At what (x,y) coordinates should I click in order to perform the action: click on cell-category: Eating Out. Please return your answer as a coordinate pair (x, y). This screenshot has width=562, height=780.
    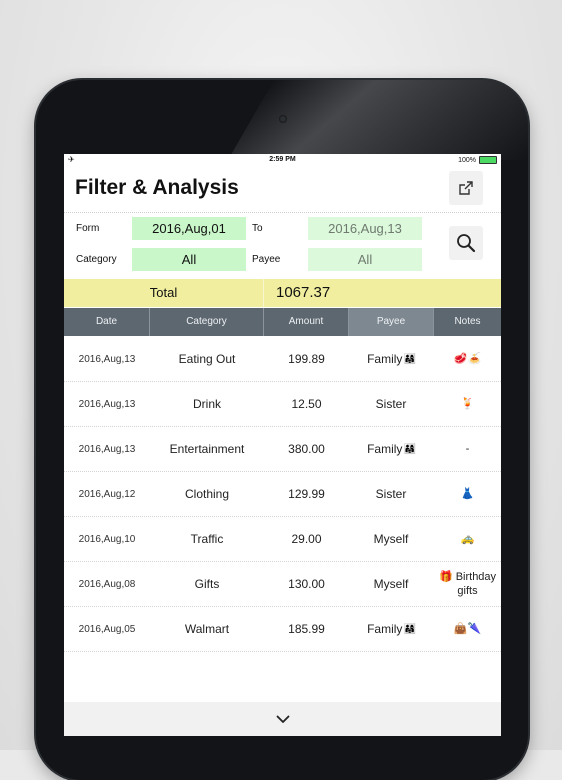
    Looking at the image, I should click on (207, 359).